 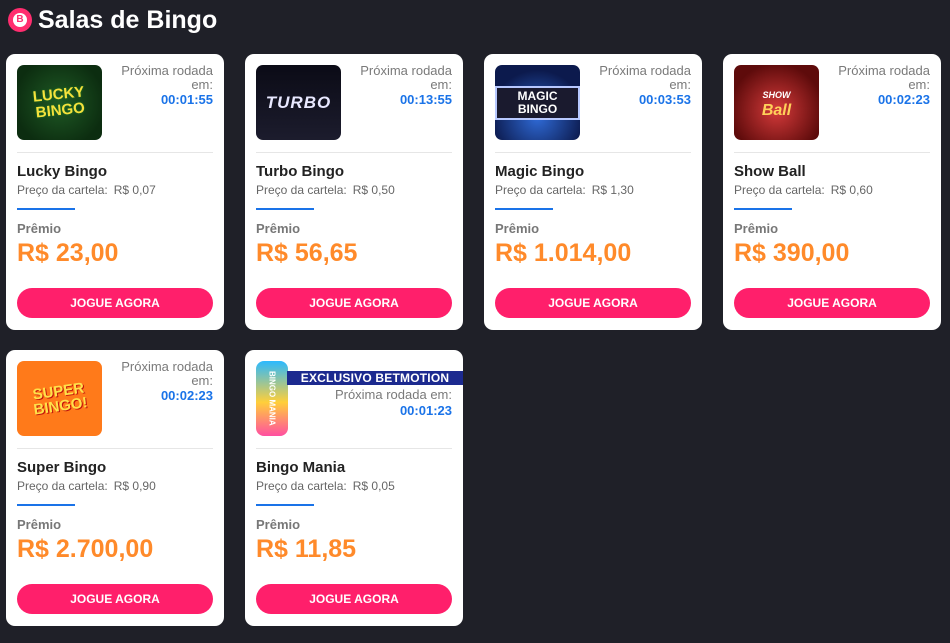 What do you see at coordinates (425, 99) in the screenshot?
I see `next-round-timer: 00:13:55` at bounding box center [425, 99].